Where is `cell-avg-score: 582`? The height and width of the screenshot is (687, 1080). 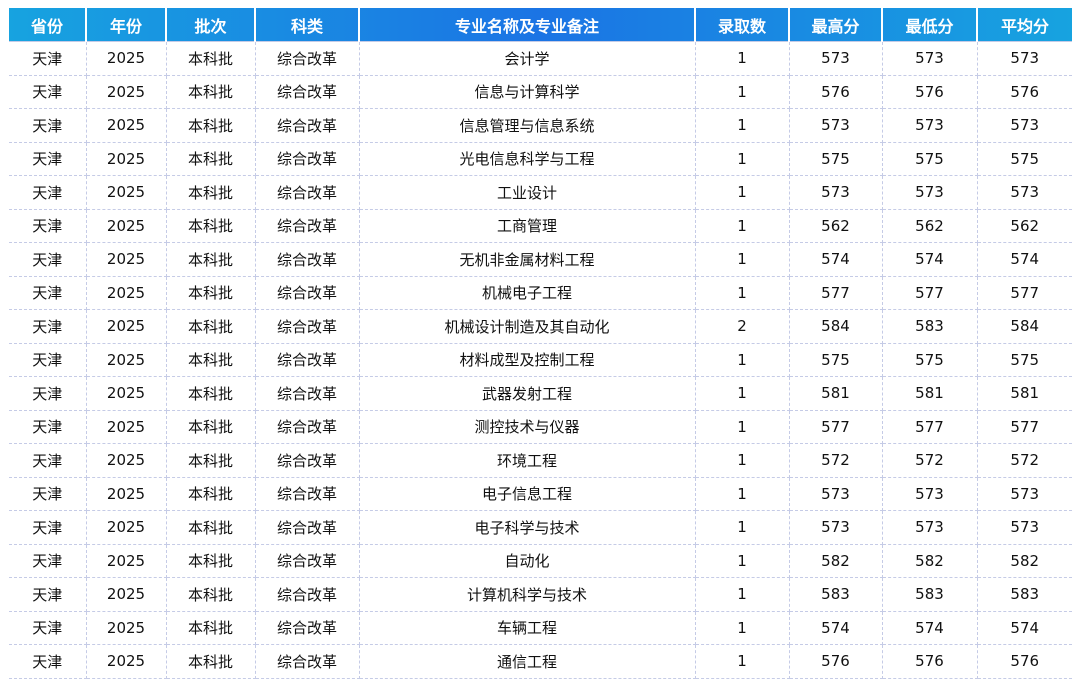 cell-avg-score: 582 is located at coordinates (1024, 561).